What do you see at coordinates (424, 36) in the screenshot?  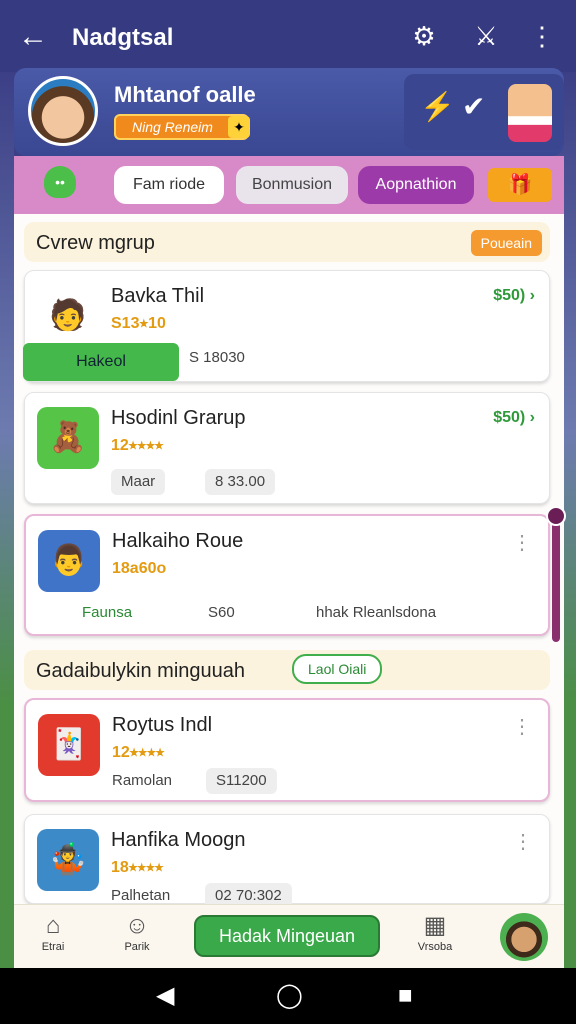 I see `puzzle-icon: ⚙` at bounding box center [424, 36].